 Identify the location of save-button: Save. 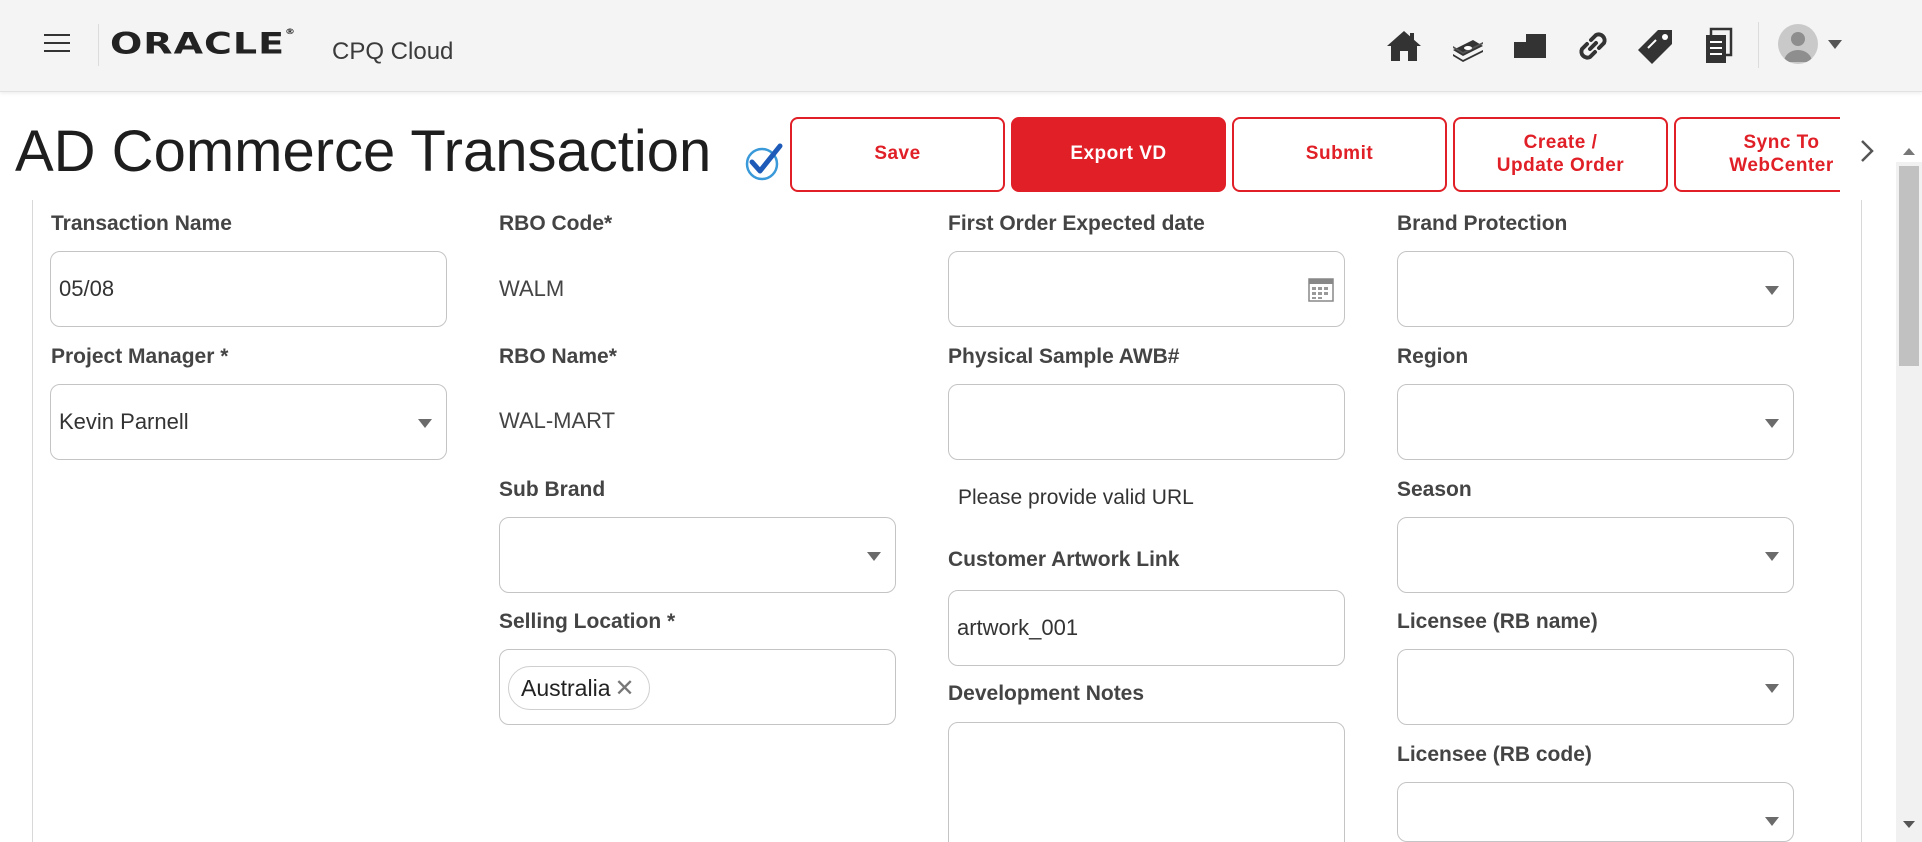
(897, 154).